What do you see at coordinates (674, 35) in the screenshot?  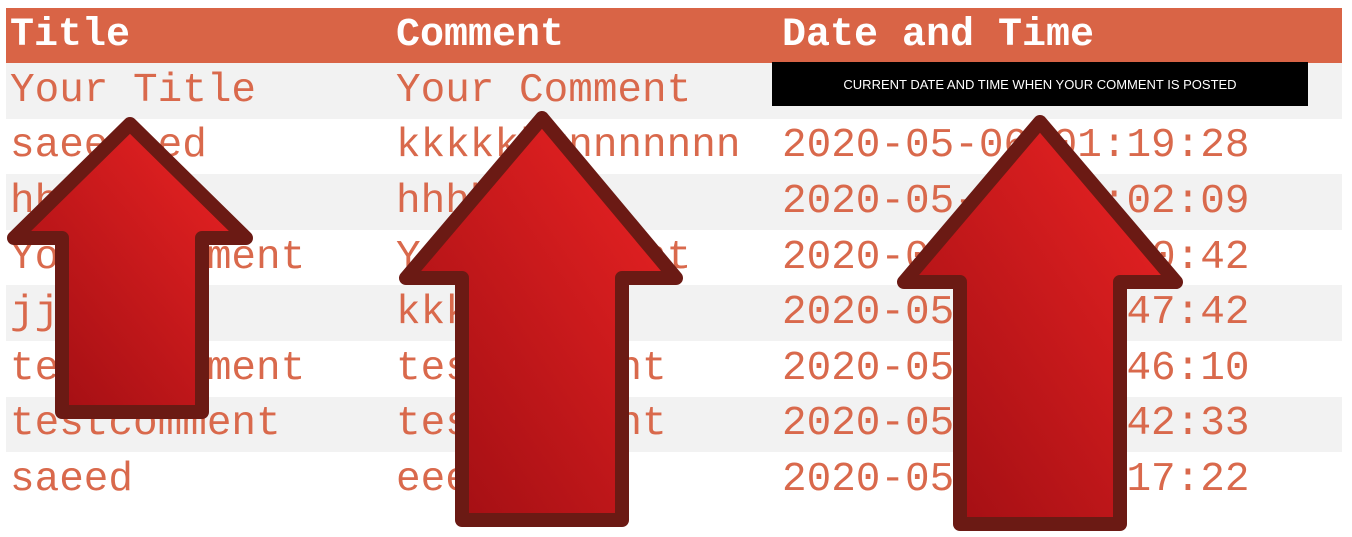 I see `table-header: Title Comment Date and Time` at bounding box center [674, 35].